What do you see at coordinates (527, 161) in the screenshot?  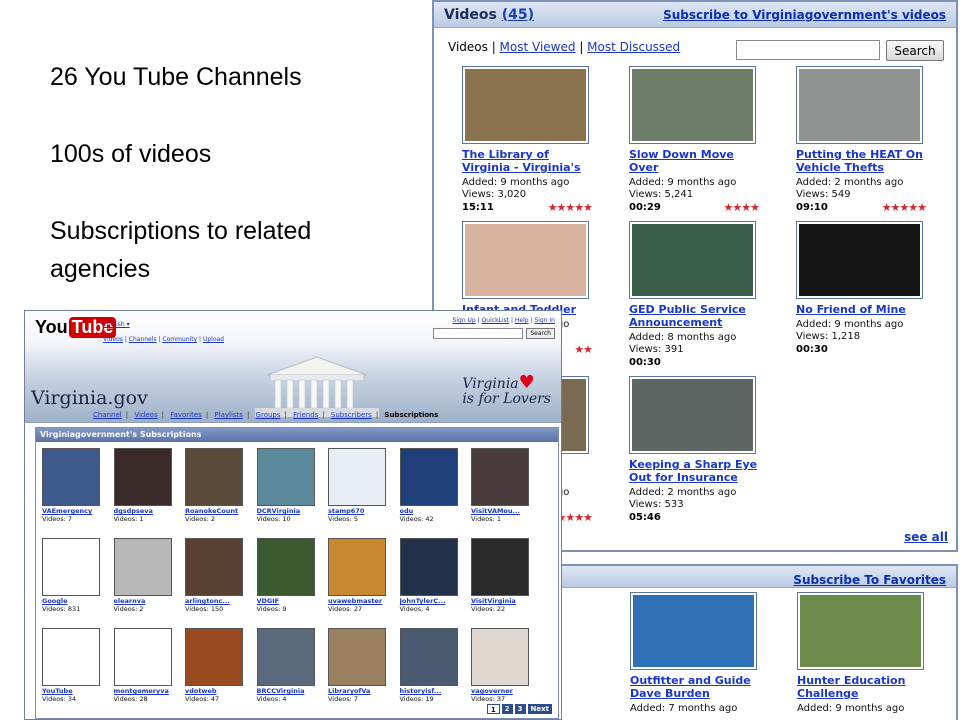 I see `video-title-link: The Library of Virginia - Virginia's` at bounding box center [527, 161].